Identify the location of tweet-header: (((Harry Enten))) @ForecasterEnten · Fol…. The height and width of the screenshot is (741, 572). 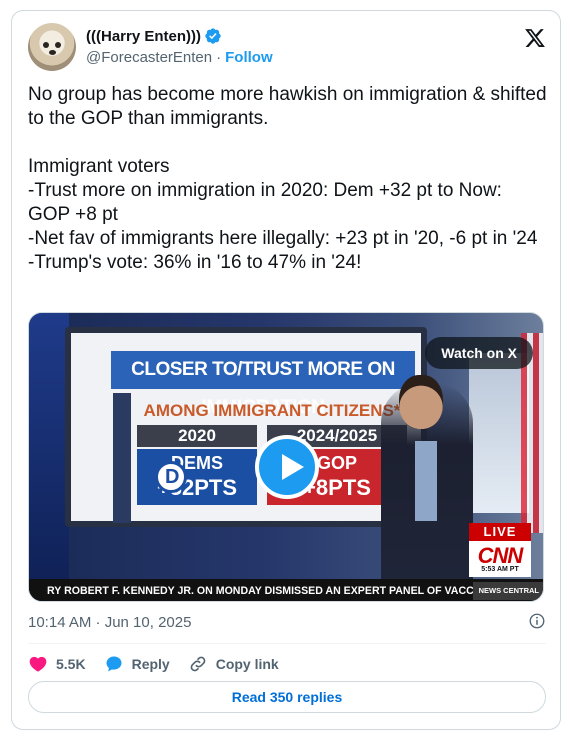
(287, 47).